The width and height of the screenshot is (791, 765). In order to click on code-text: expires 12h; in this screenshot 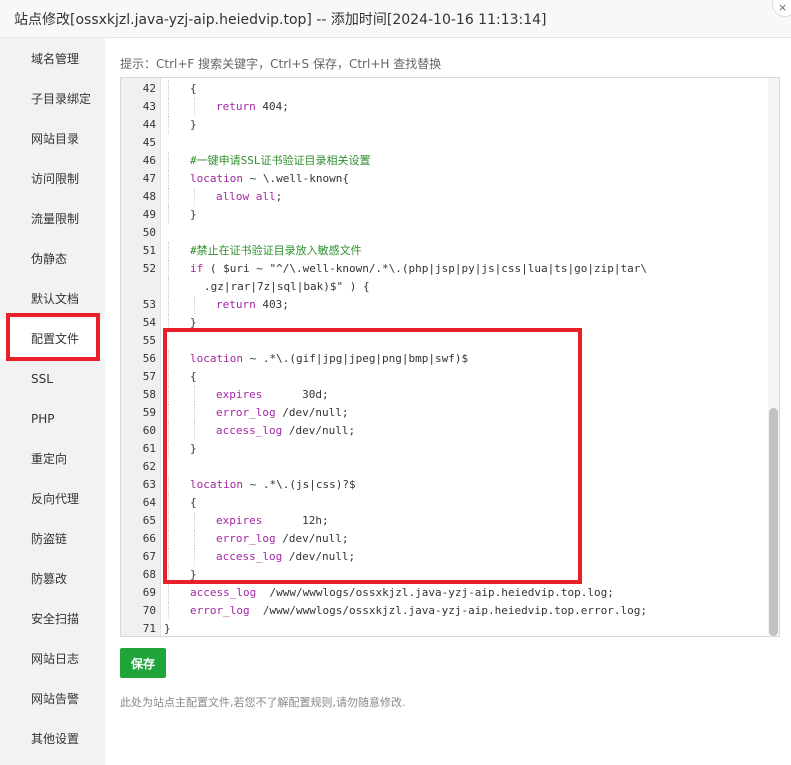, I will do `click(272, 520)`.